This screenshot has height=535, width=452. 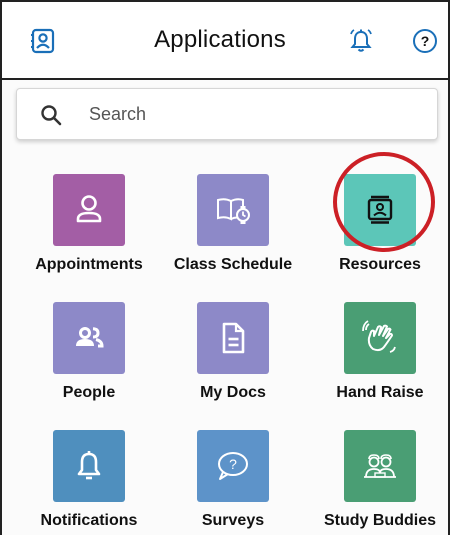 I want to click on app-label: Resources, so click(x=380, y=264).